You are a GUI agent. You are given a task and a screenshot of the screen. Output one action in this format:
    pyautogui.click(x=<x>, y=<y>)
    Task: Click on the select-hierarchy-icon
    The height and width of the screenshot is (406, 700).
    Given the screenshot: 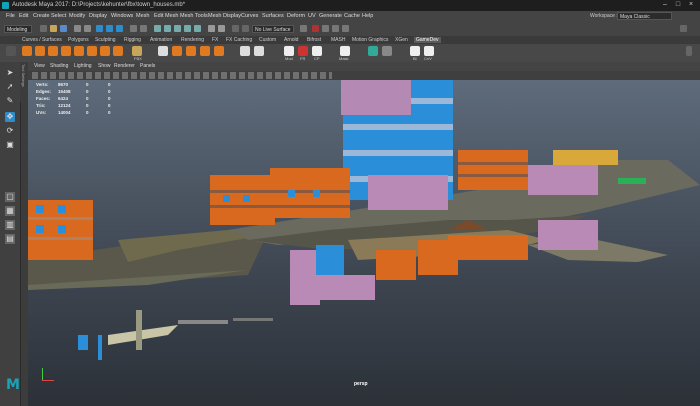 What is the action you would take?
    pyautogui.click(x=99, y=28)
    